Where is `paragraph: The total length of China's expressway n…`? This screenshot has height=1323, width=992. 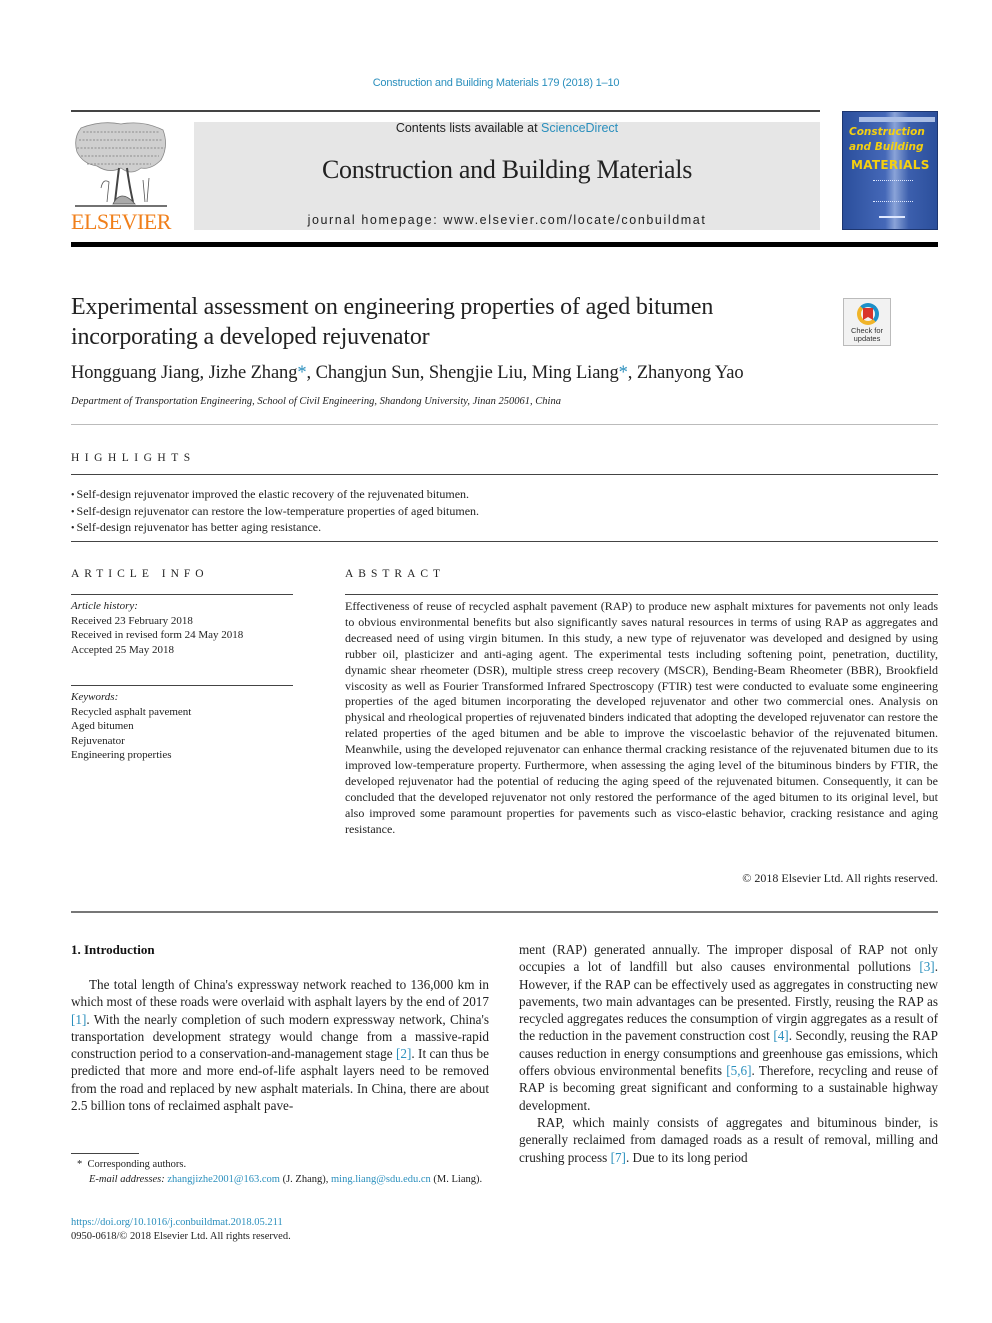 paragraph: The total length of China's expressway n… is located at coordinates (280, 1045).